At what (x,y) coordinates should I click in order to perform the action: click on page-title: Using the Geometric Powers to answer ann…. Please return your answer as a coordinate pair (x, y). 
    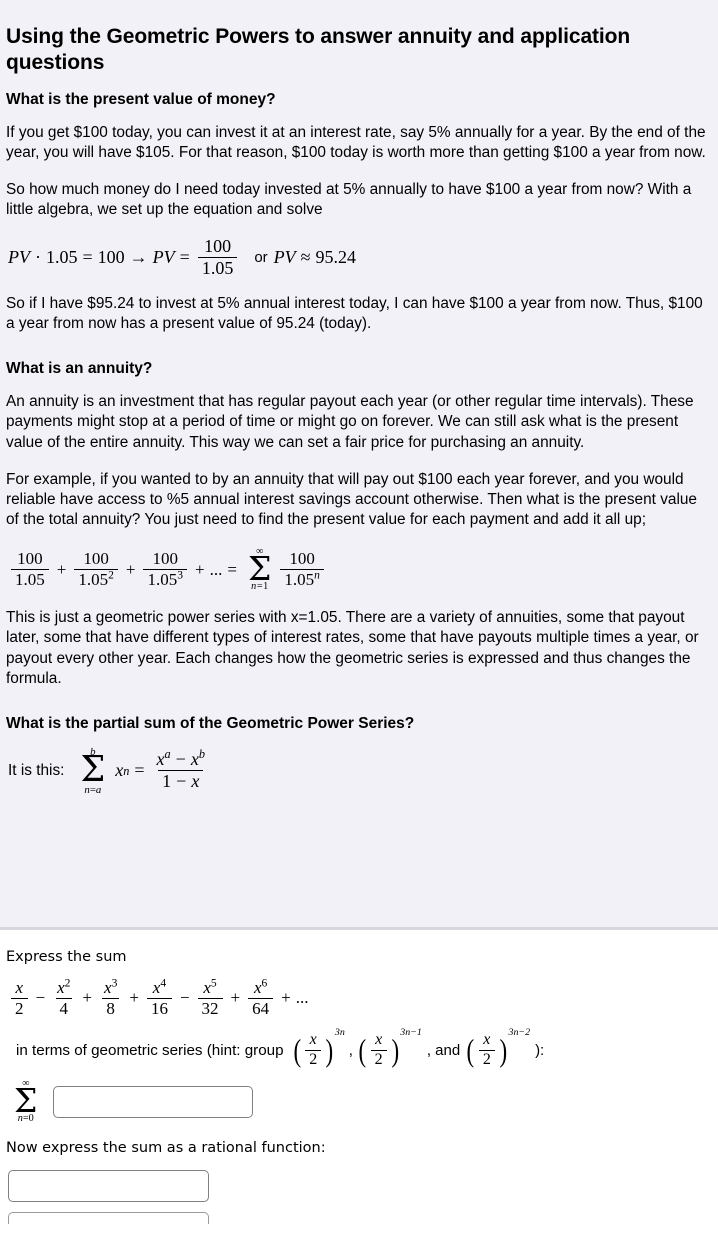
    Looking at the image, I should click on (318, 49).